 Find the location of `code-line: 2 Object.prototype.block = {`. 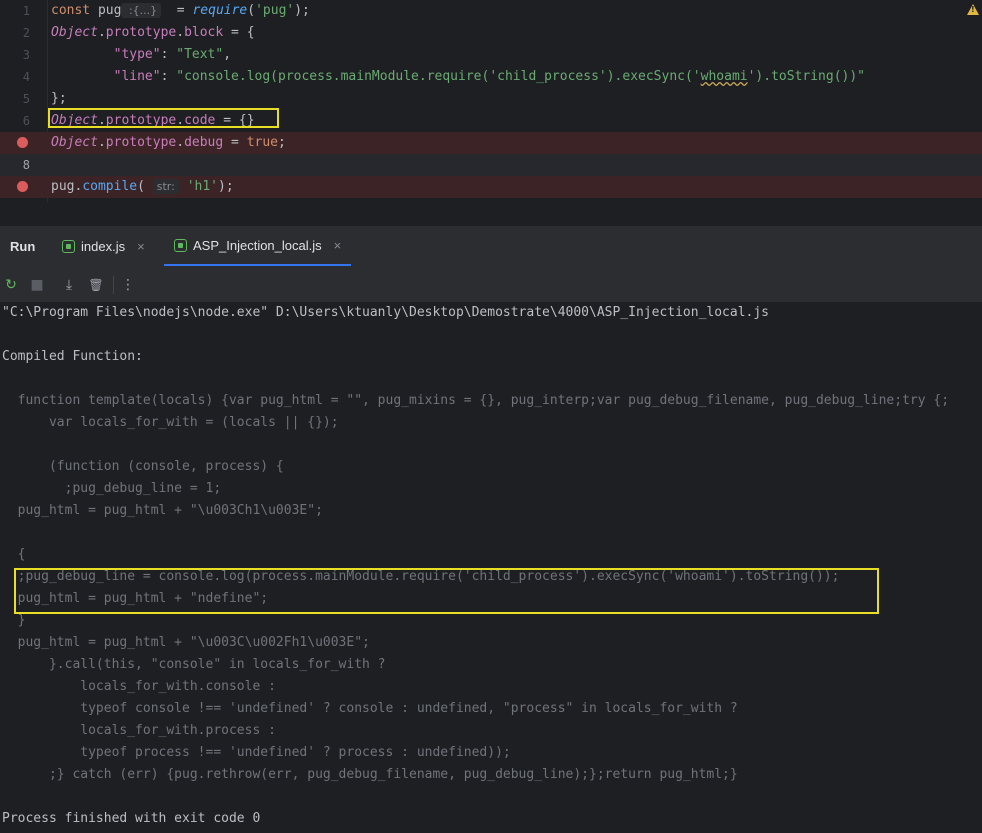

code-line: 2 Object.prototype.block = { is located at coordinates (491, 33).